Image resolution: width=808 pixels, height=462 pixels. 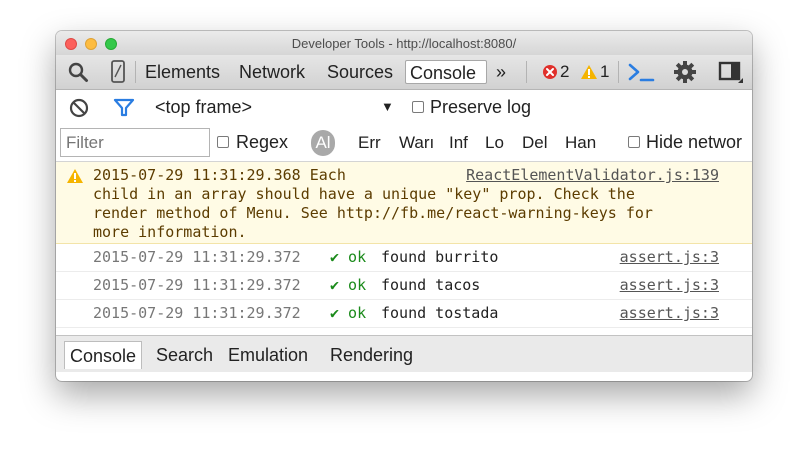 What do you see at coordinates (78, 72) in the screenshot?
I see `search-icon` at bounding box center [78, 72].